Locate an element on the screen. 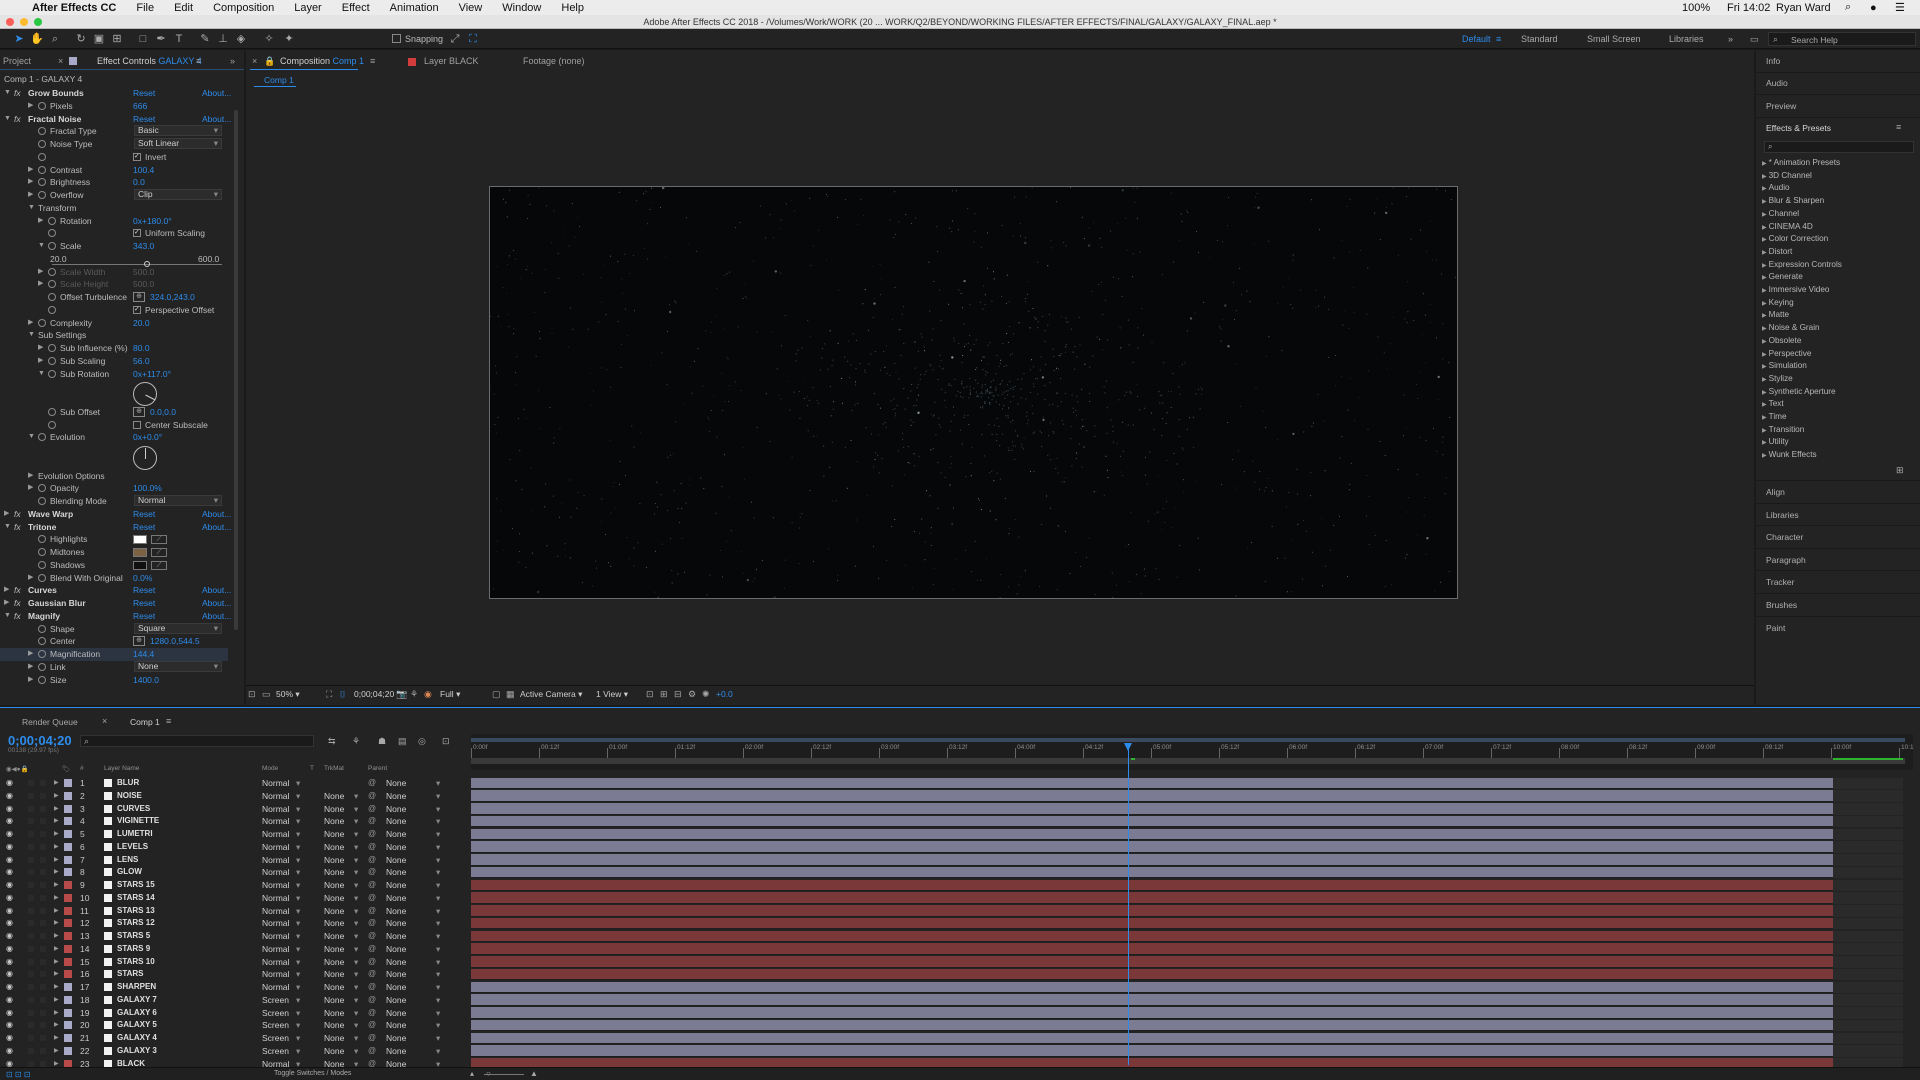  table-row: ◉ ▶ 3 CURVES Normal ▾ None ▾ @ None ▾ is located at coordinates (235, 809).